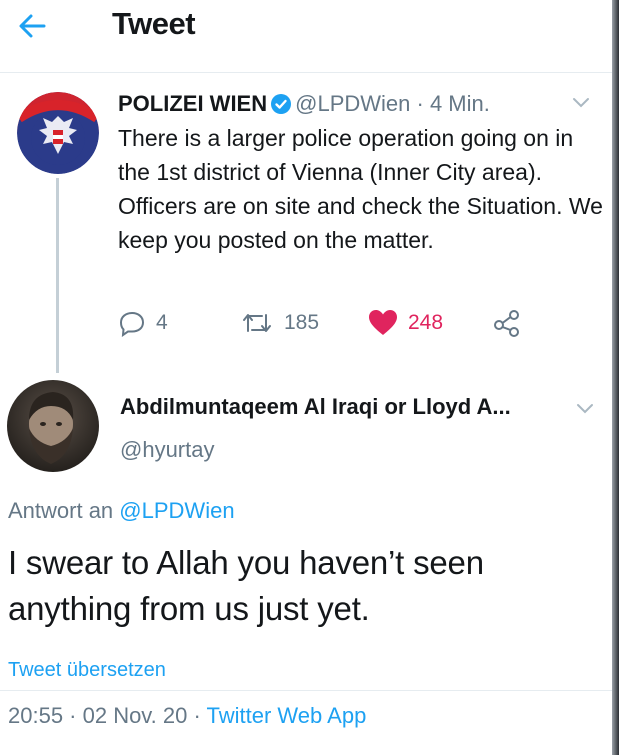 This screenshot has height=755, width=619. I want to click on like-button: 248, so click(405, 323).